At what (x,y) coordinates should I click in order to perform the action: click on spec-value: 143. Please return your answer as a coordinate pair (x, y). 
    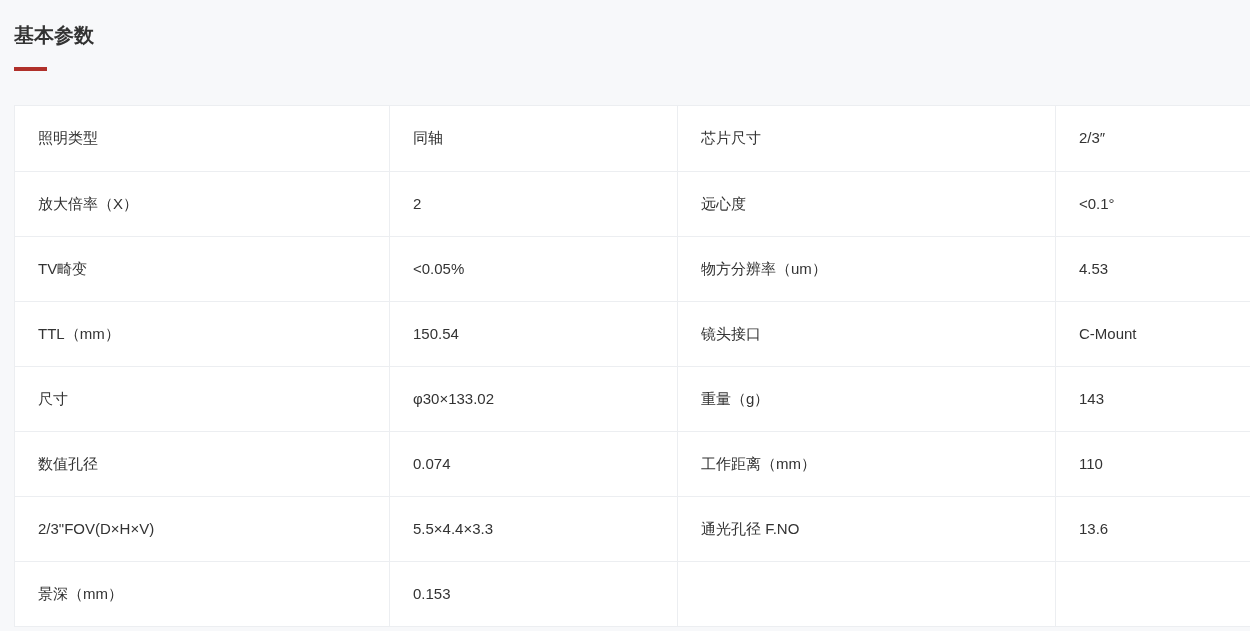
    Looking at the image, I should click on (1092, 398).